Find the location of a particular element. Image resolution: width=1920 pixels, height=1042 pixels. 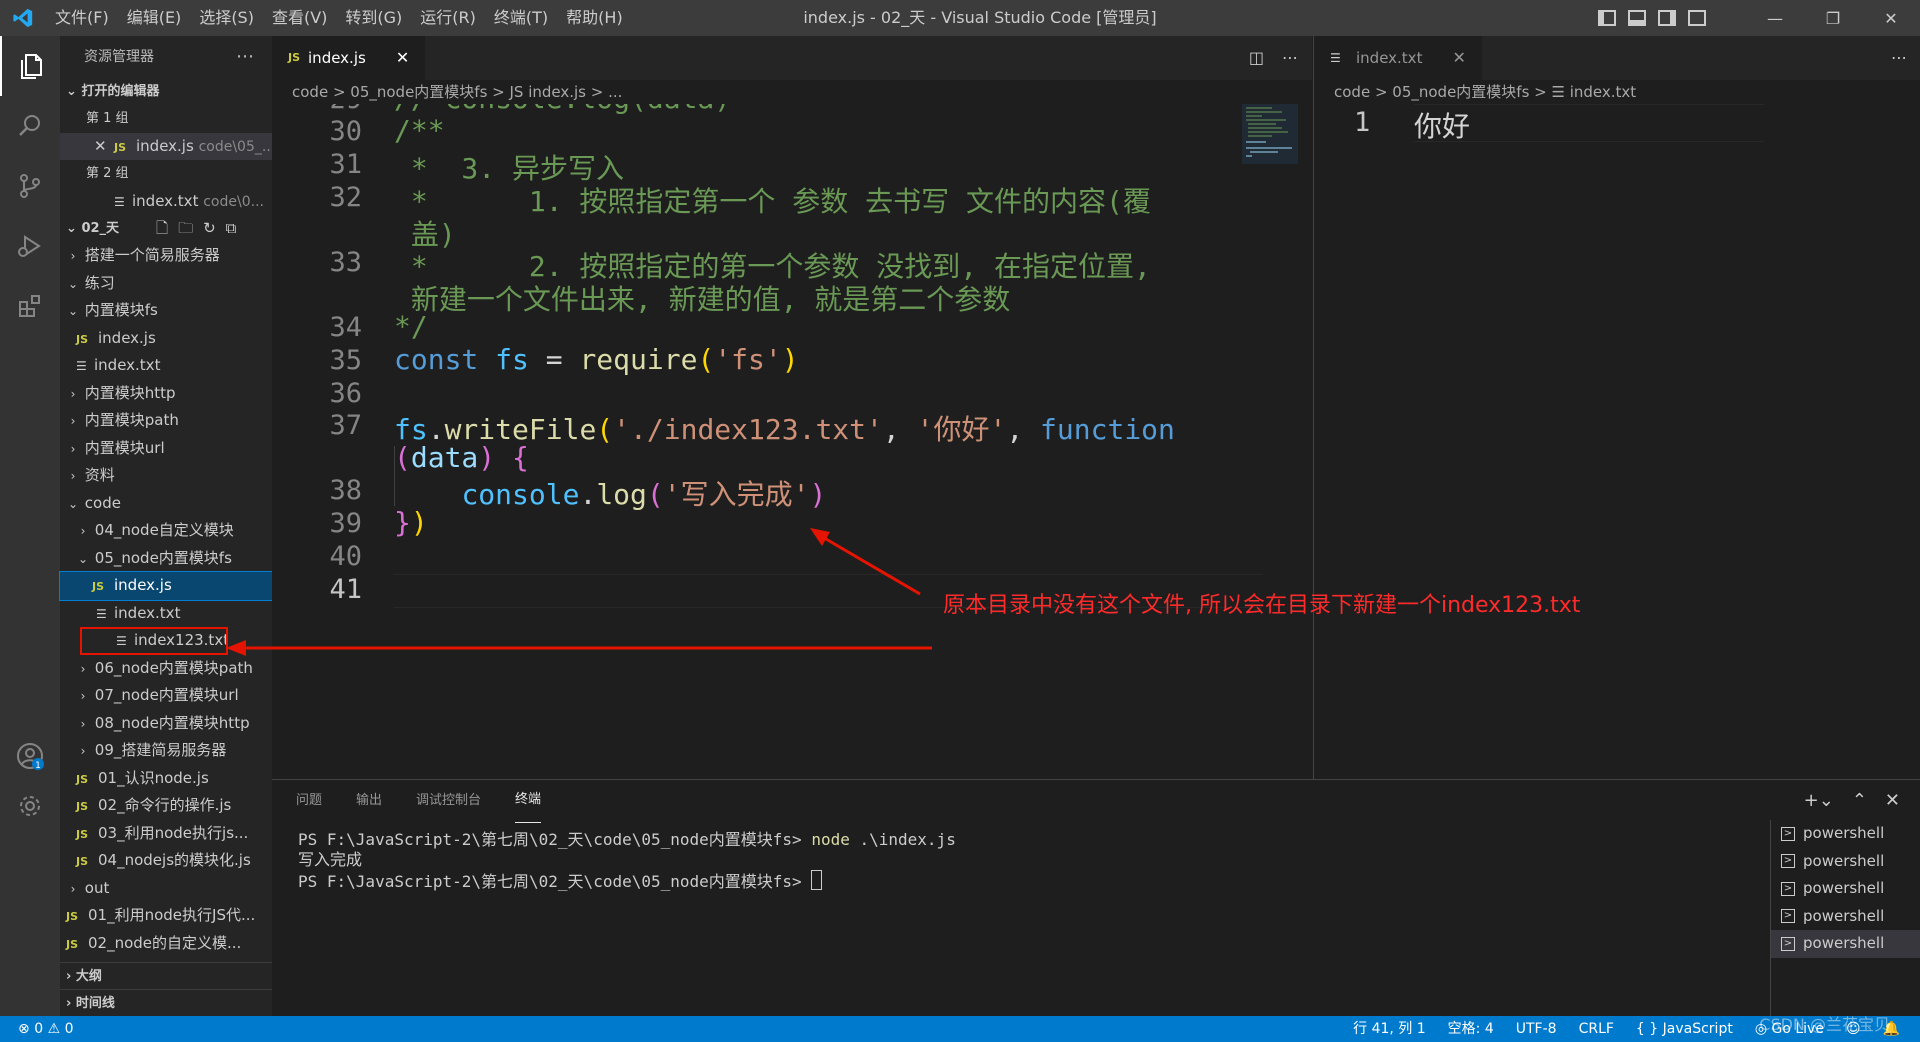

tree-folder: › 06_node内置模块path is located at coordinates (166, 669).